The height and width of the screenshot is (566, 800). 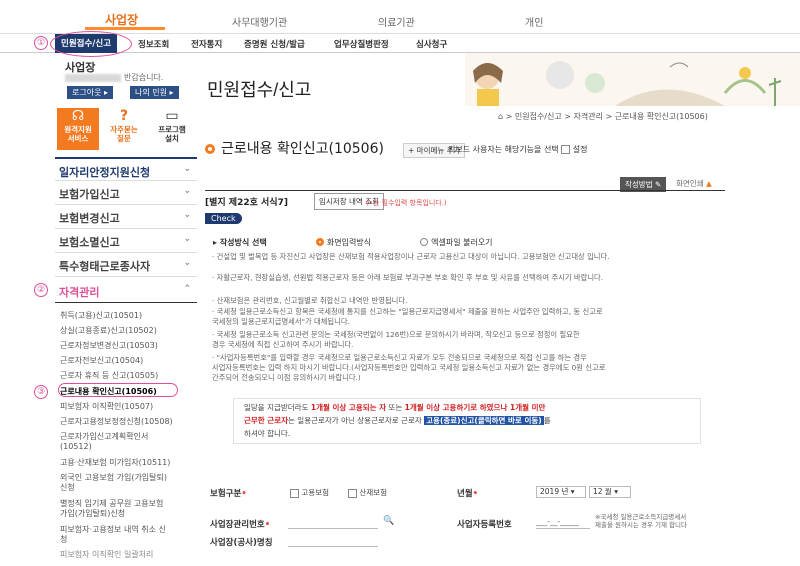 I want to click on sidebar-item-insurance-join: 보험가입신고 ⌄, so click(x=126, y=193).